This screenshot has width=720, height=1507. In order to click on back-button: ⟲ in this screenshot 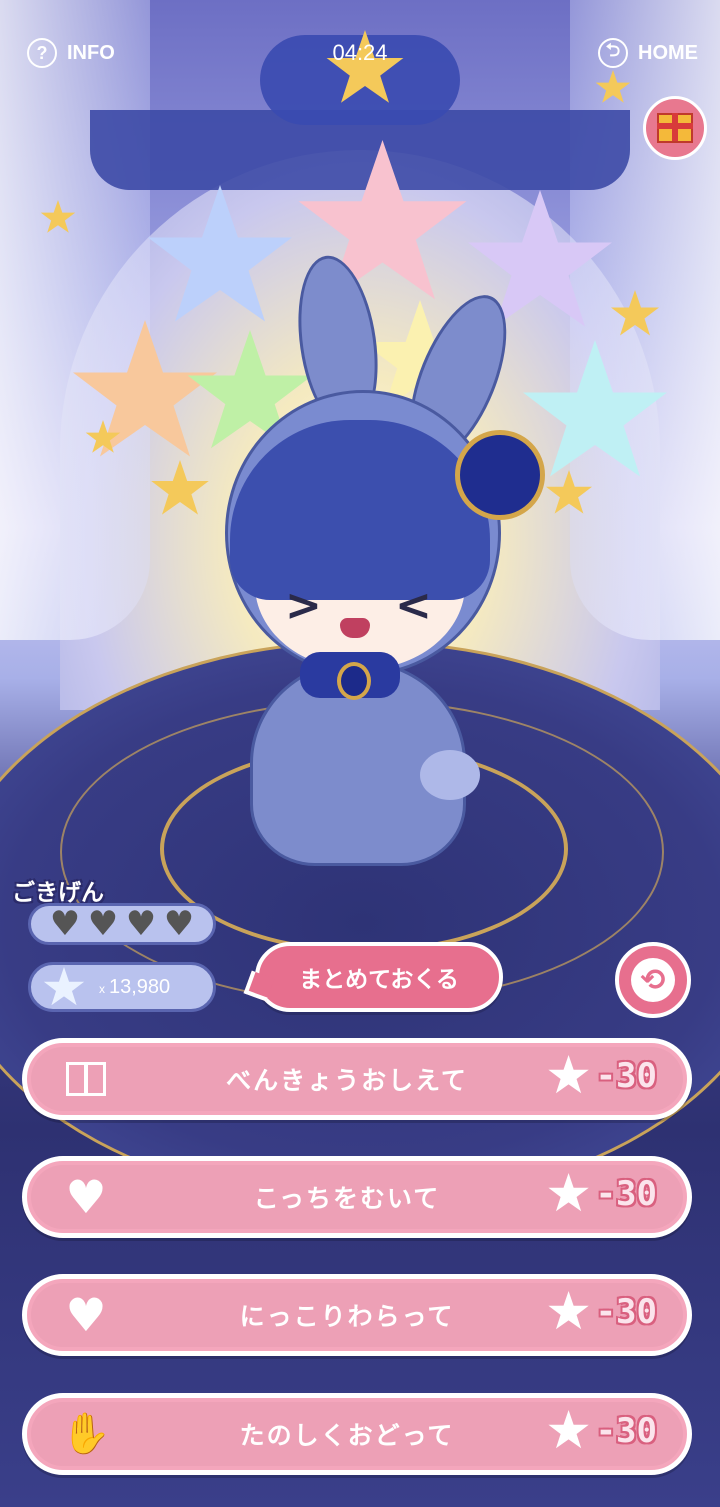, I will do `click(653, 980)`.